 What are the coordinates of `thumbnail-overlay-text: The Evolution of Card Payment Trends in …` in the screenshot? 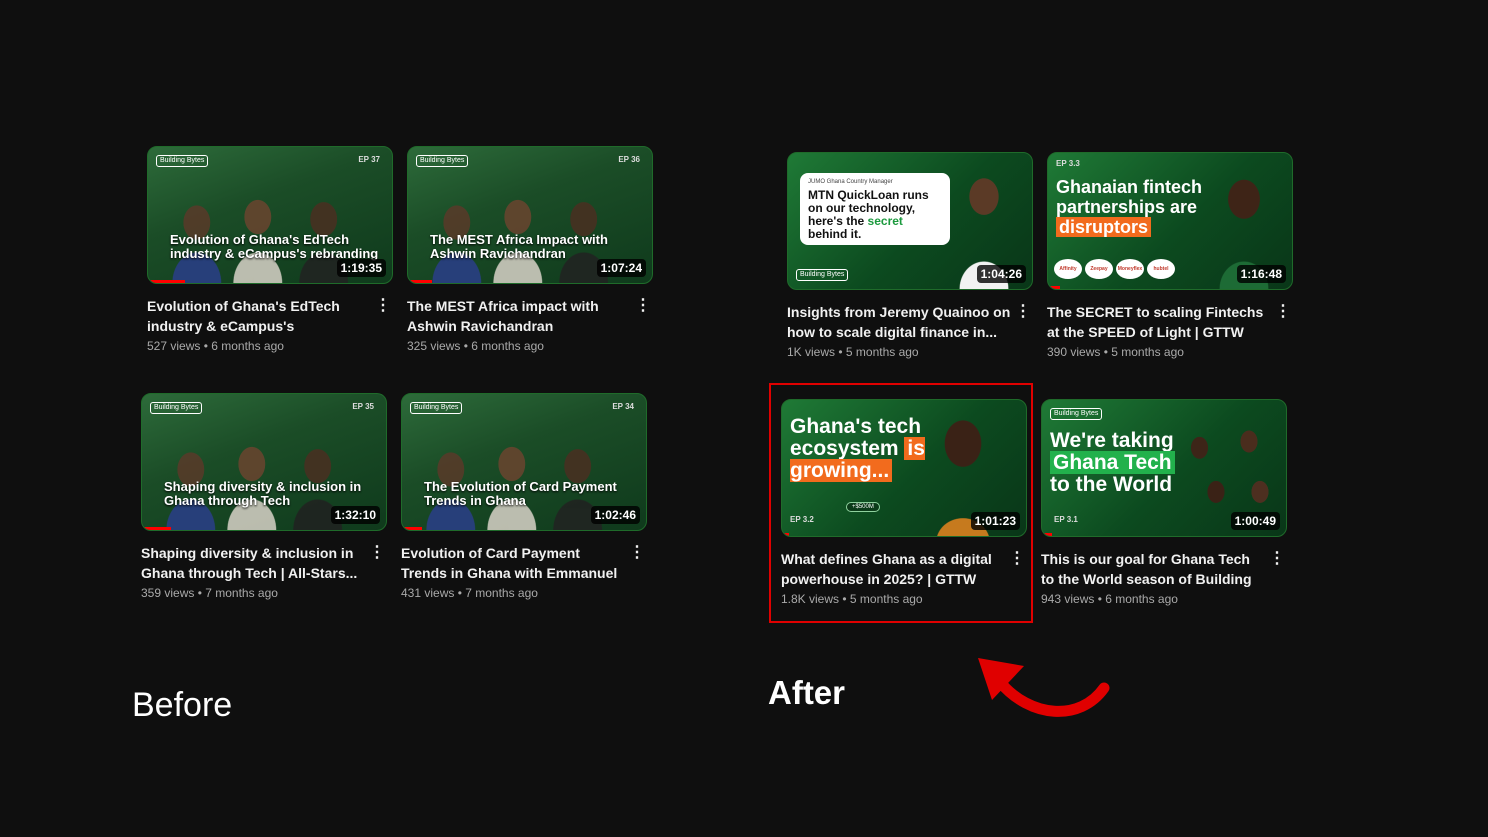 It's located at (520, 493).